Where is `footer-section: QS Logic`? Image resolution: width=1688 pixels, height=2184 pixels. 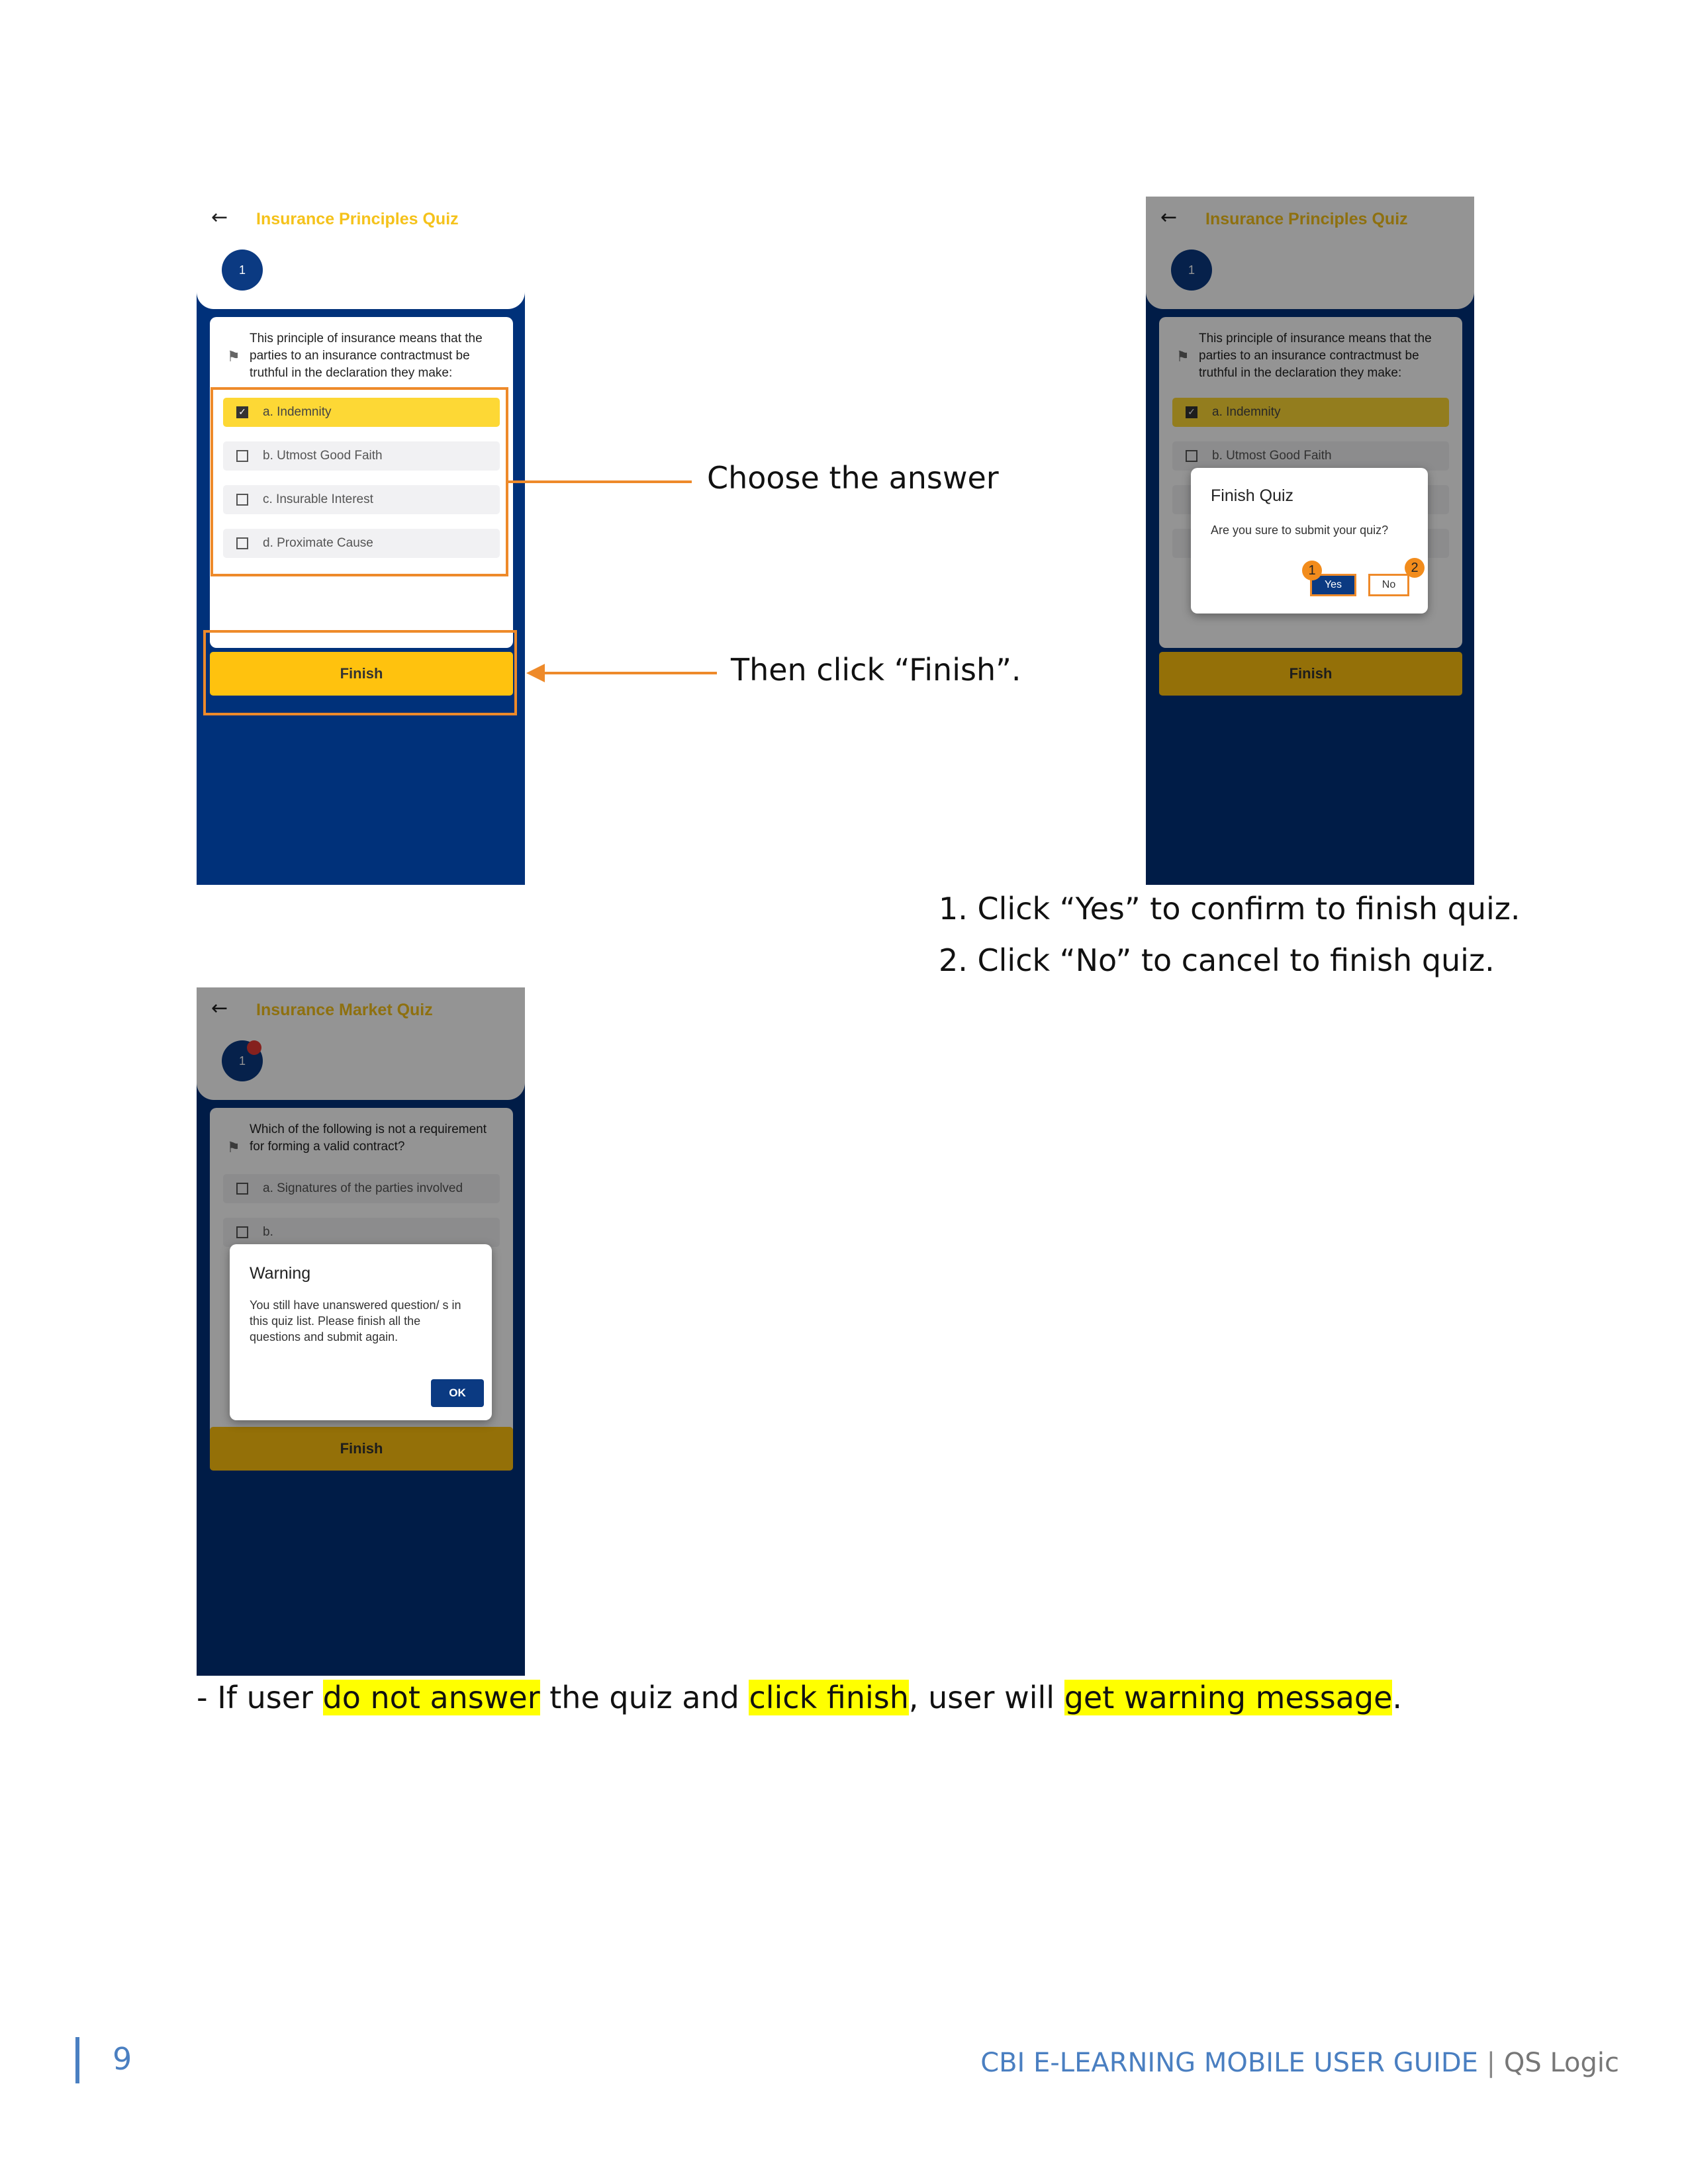 footer-section: QS Logic is located at coordinates (1561, 2063).